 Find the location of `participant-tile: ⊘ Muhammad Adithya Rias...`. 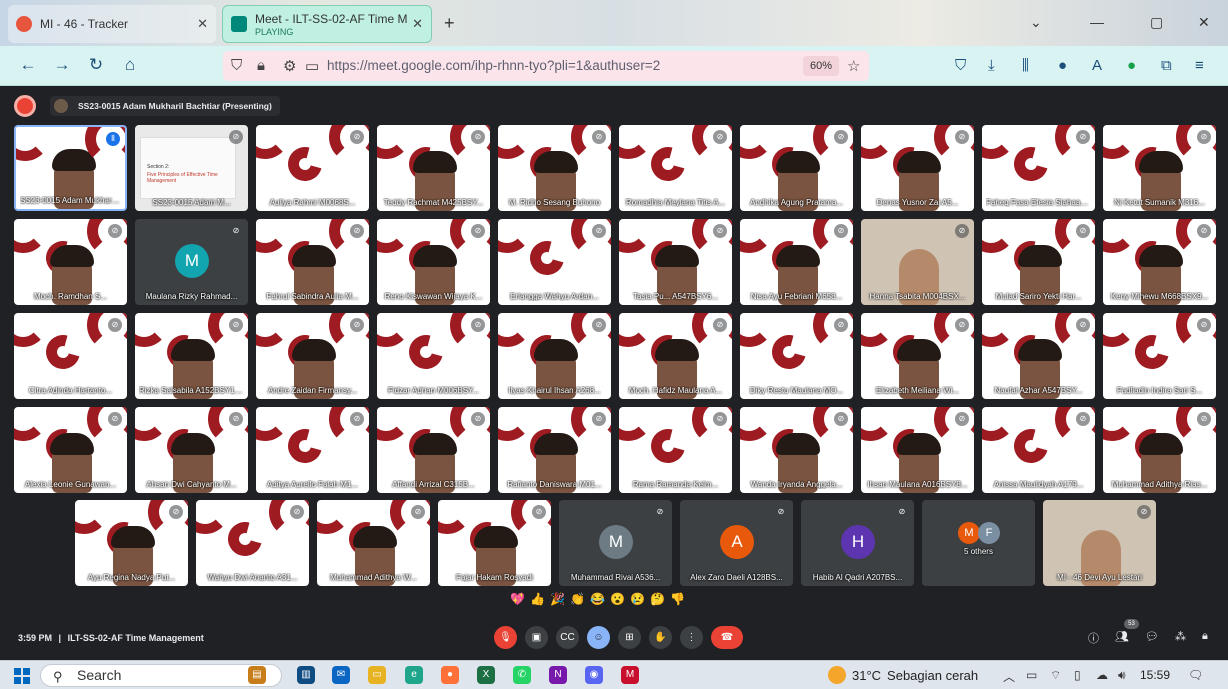

participant-tile: ⊘ Muhammad Adithya Rias... is located at coordinates (1159, 450).